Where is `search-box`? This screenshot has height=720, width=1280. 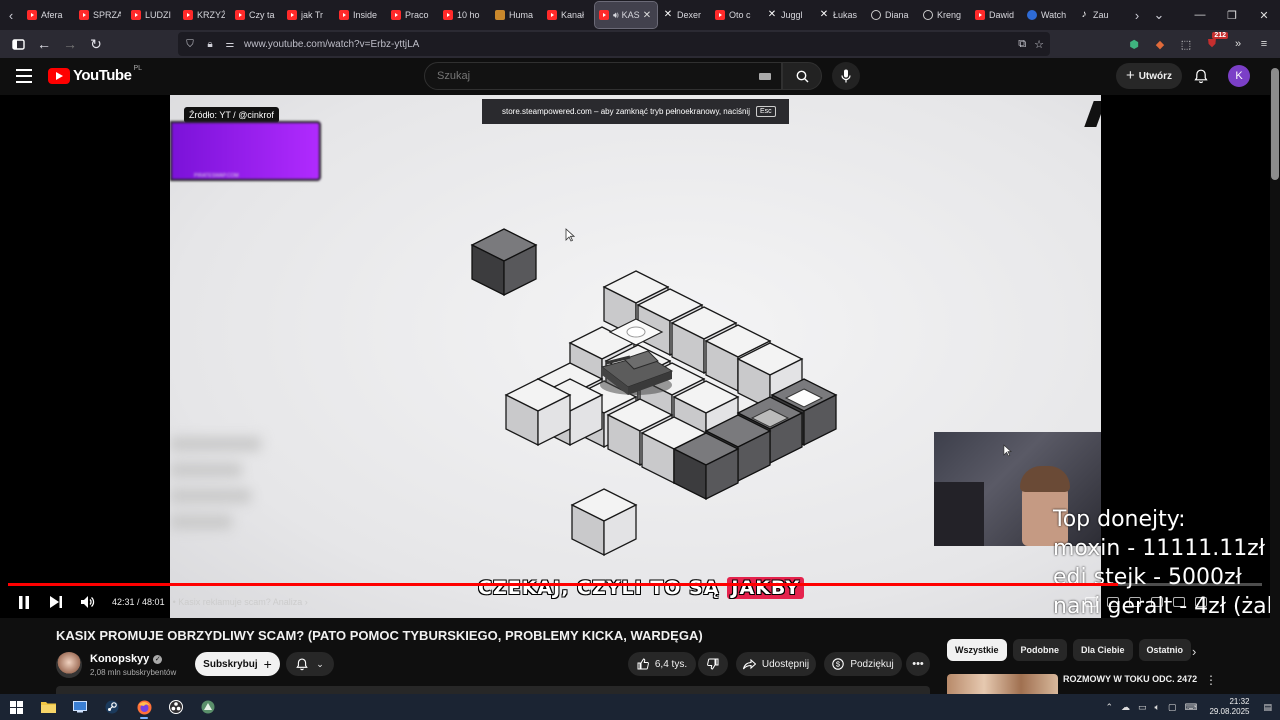
search-box is located at coordinates (603, 76).